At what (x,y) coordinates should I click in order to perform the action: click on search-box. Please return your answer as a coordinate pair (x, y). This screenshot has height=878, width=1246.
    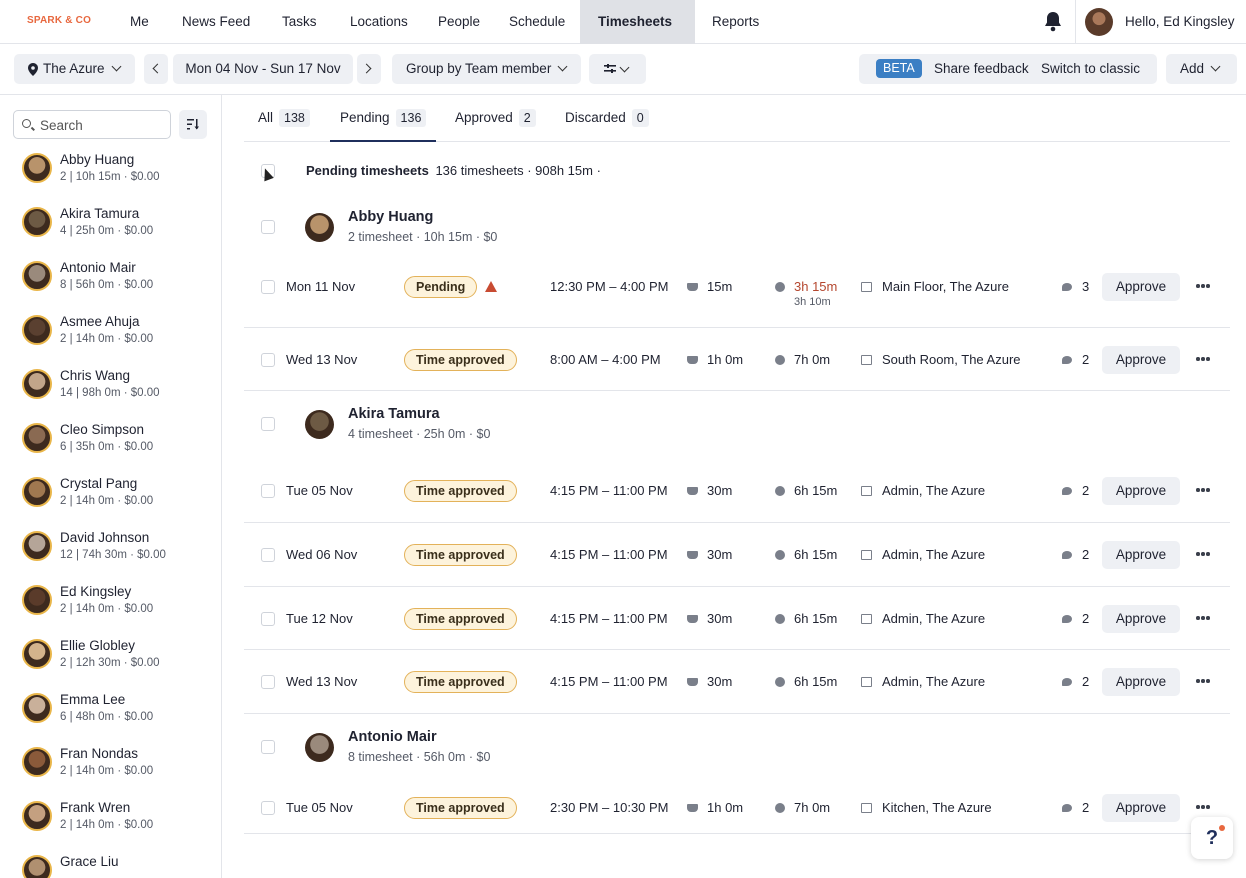
    Looking at the image, I should click on (92, 124).